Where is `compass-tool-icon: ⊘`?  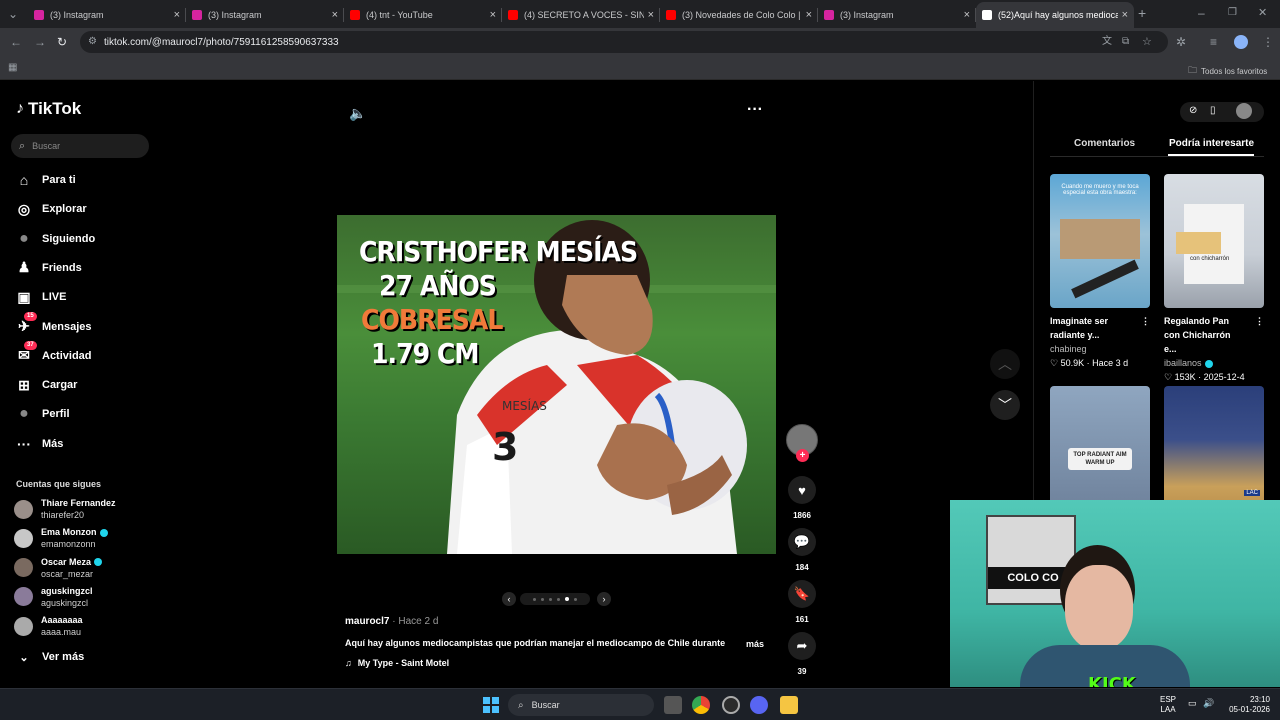 compass-tool-icon: ⊘ is located at coordinates (1193, 110).